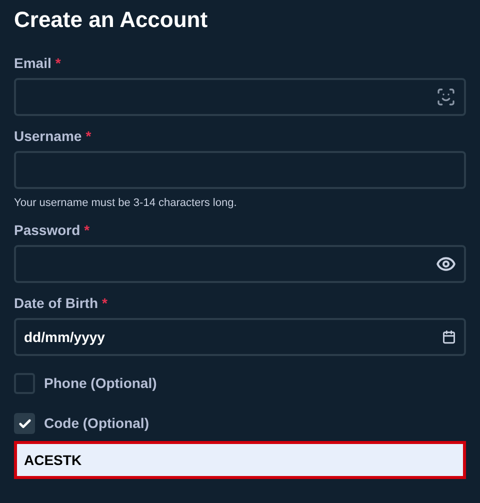  I want to click on date-value: dd/mm/yyyy, so click(65, 337).